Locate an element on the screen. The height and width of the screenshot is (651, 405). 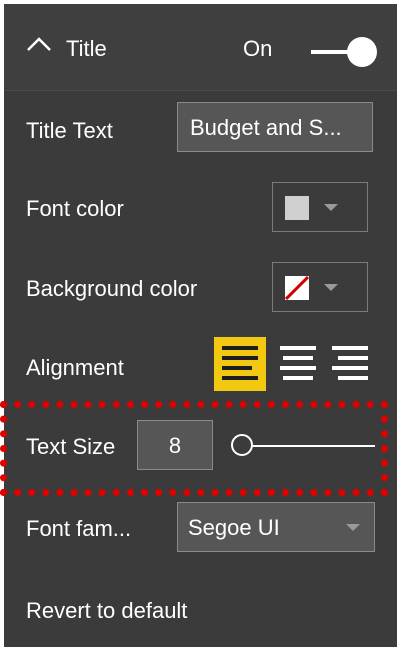
text-size-slider is located at coordinates (303, 446).